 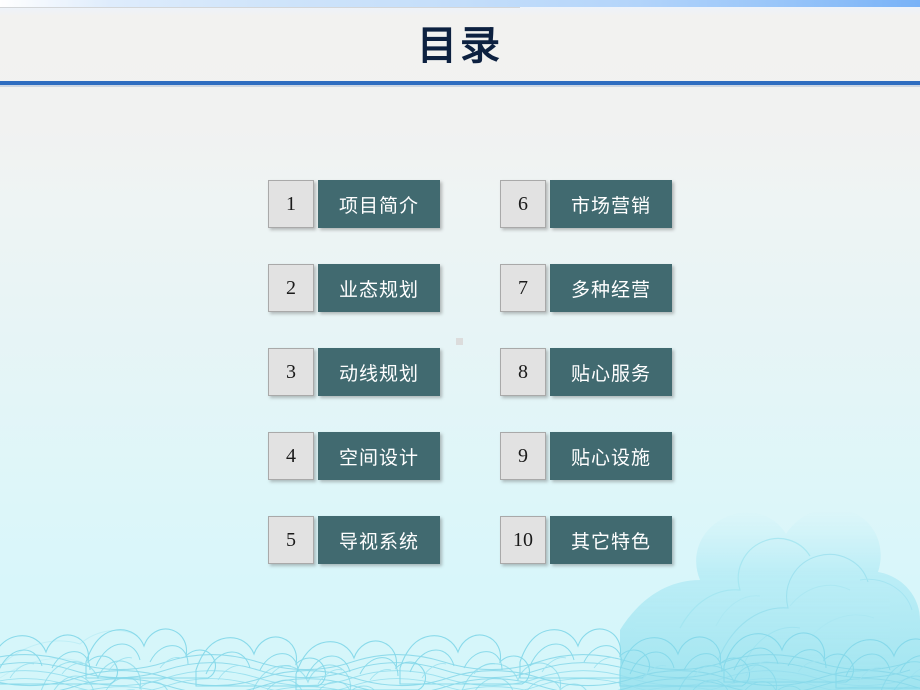 I want to click on contents-item-1: 1 项目简介, so click(x=354, y=204).